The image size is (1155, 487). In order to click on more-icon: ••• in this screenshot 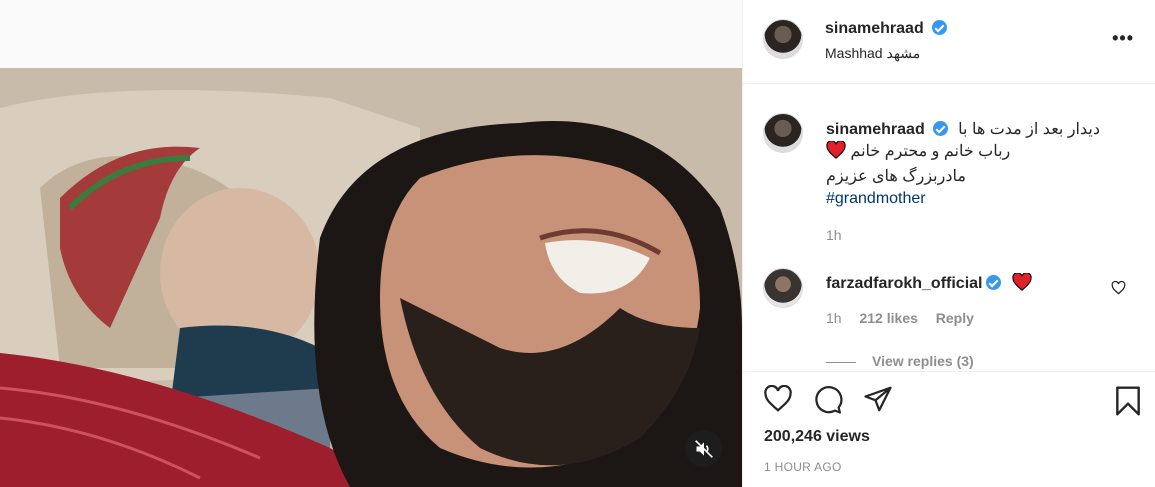, I will do `click(1123, 38)`.